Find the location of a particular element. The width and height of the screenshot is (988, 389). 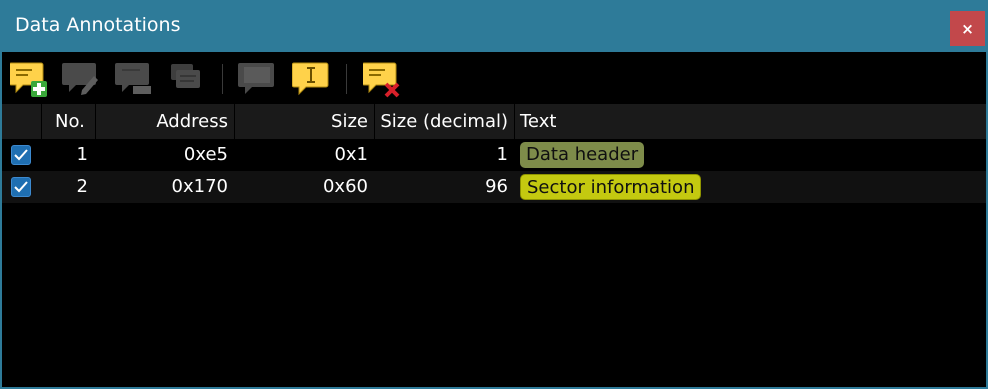

cell-size: 0x60 is located at coordinates (345, 186).